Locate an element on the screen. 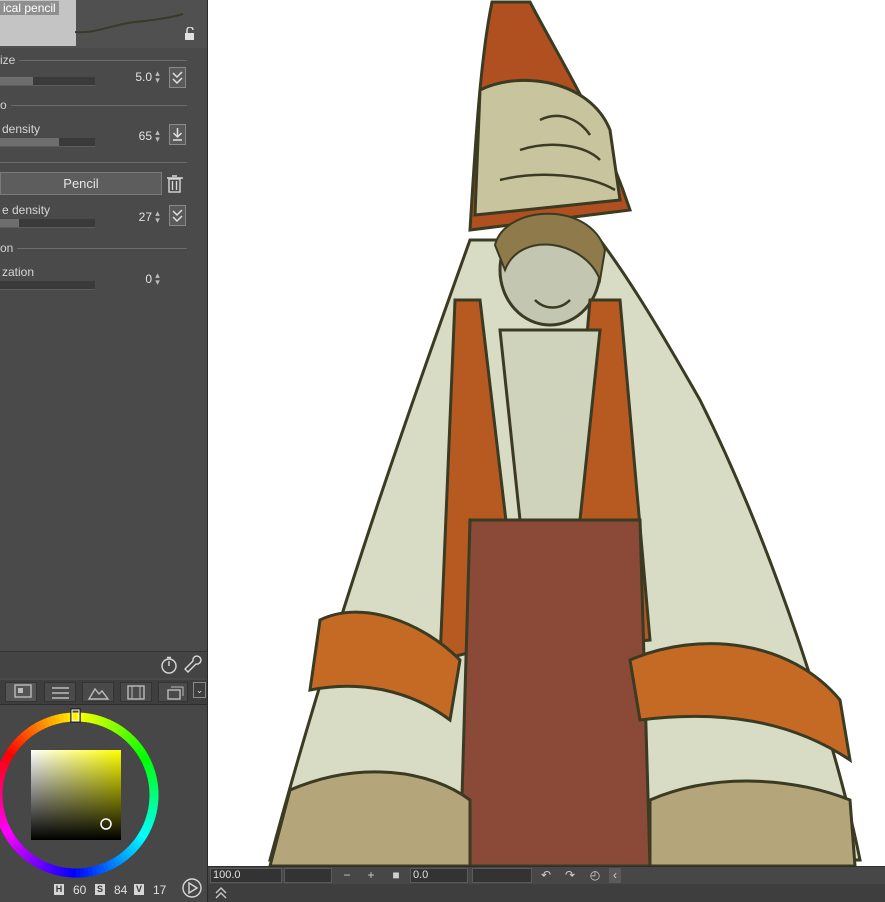 The width and height of the screenshot is (885, 902). tab-color-slider is located at coordinates (24, 692).